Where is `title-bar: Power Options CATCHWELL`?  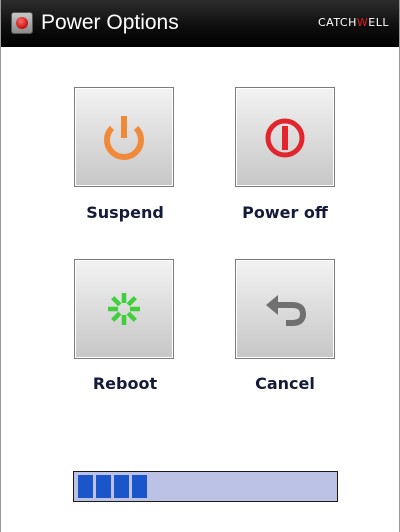 title-bar: Power Options CATCHWELL is located at coordinates (200, 23).